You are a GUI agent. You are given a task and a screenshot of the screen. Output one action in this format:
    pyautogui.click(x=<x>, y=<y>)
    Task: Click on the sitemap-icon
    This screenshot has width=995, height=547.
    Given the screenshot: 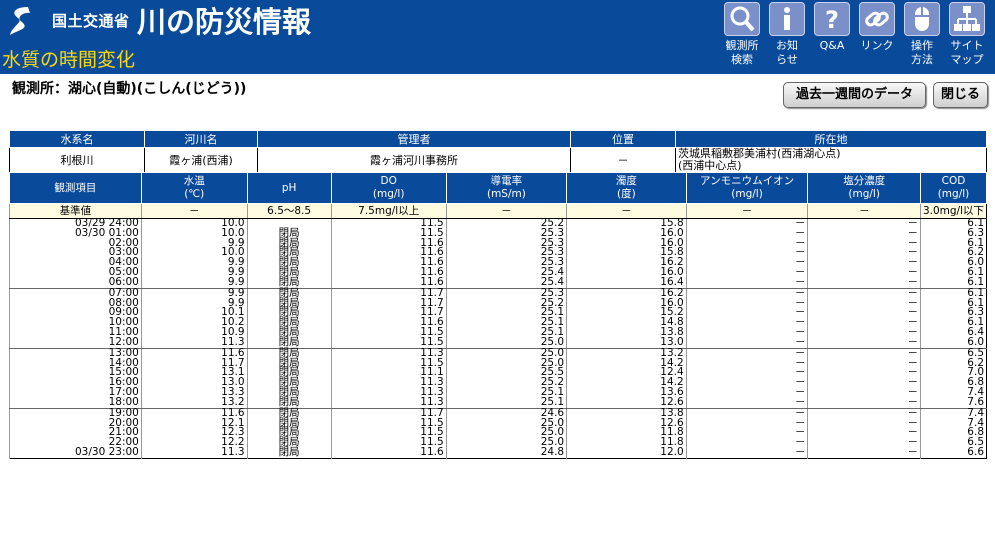 What is the action you would take?
    pyautogui.click(x=967, y=19)
    